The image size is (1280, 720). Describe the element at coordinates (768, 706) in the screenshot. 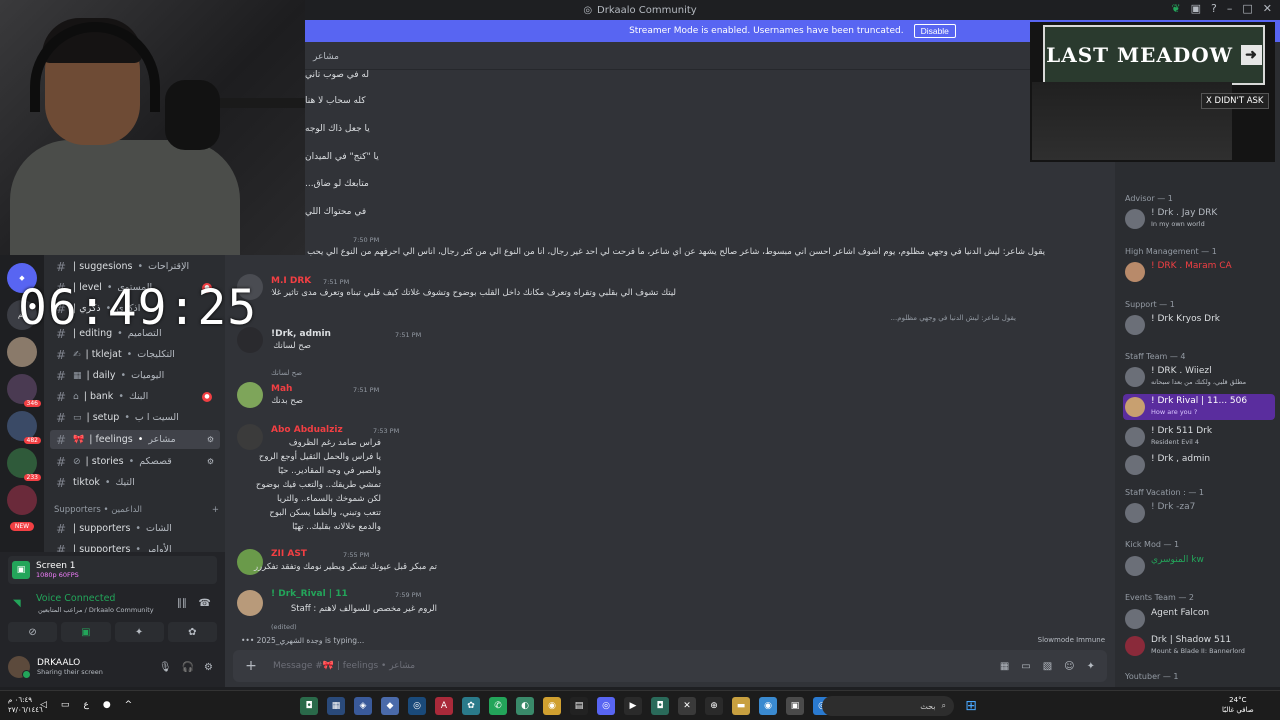

I see `app-icon: ◉` at that location.